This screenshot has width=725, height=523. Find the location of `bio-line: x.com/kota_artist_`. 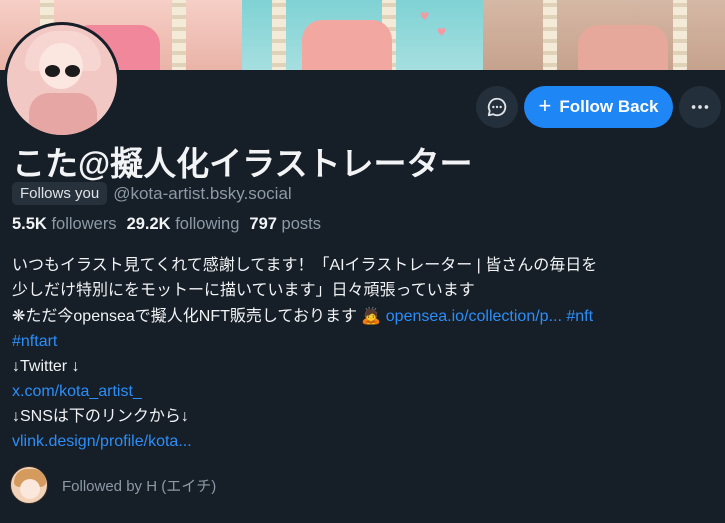

bio-line: x.com/kota_artist_ is located at coordinates (364, 391).